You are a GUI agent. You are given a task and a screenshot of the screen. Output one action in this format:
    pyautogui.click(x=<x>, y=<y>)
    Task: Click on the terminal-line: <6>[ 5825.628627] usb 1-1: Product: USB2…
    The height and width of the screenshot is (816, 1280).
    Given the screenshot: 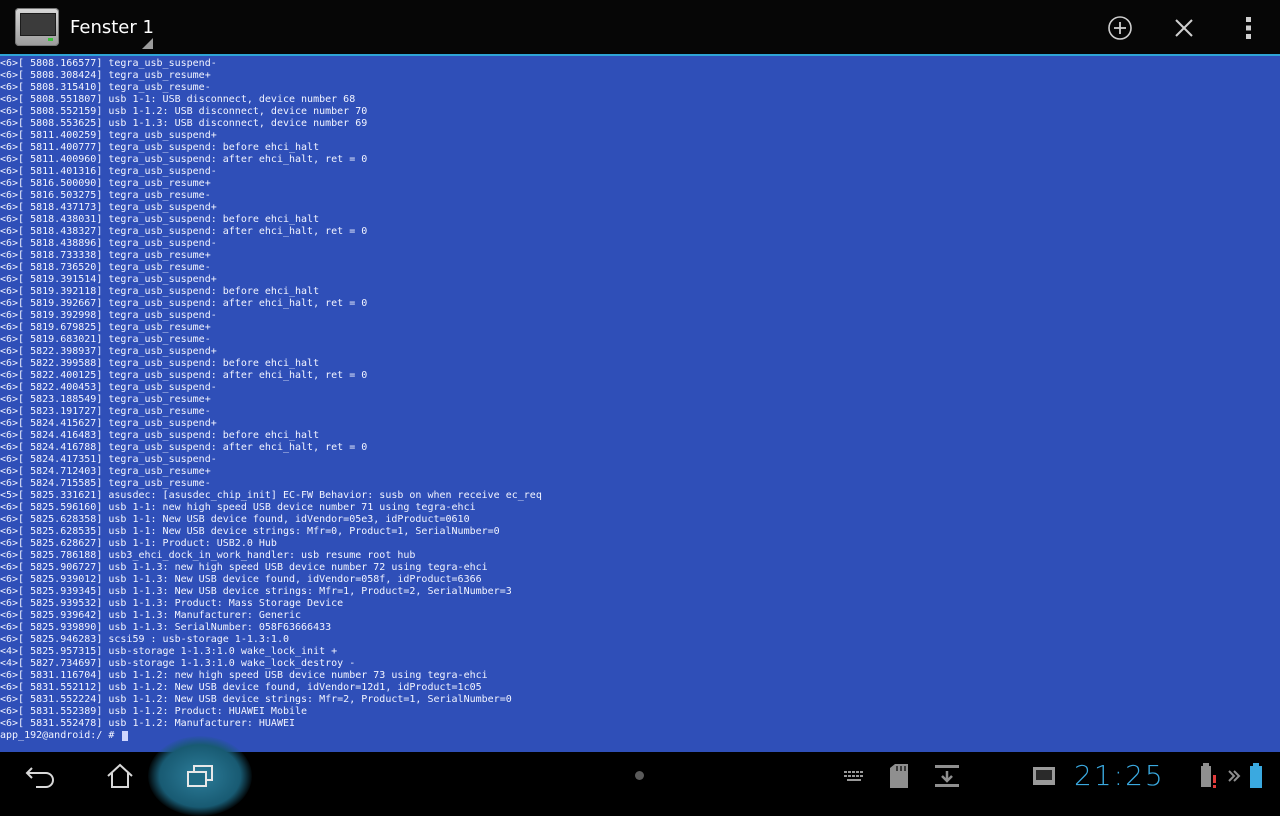 What is the action you would take?
    pyautogui.click(x=138, y=543)
    